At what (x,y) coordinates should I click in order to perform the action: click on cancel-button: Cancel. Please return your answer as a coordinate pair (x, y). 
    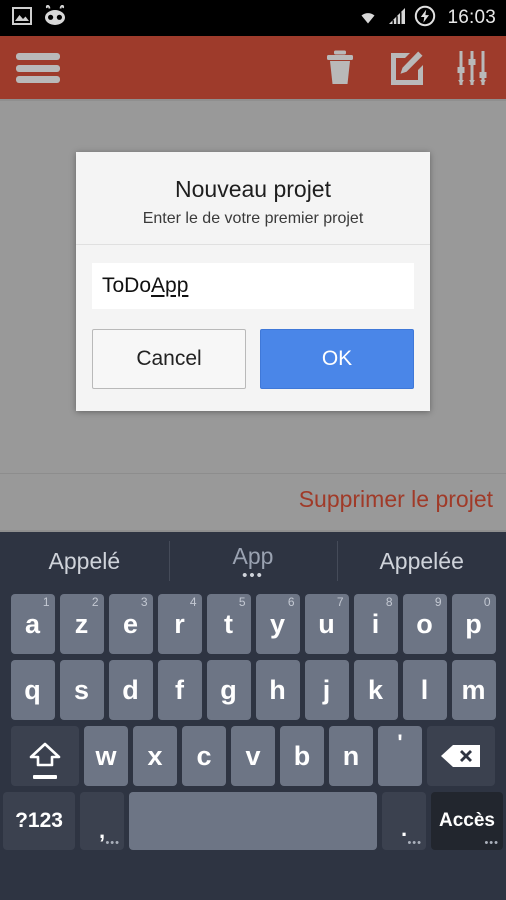
    Looking at the image, I should click on (169, 359).